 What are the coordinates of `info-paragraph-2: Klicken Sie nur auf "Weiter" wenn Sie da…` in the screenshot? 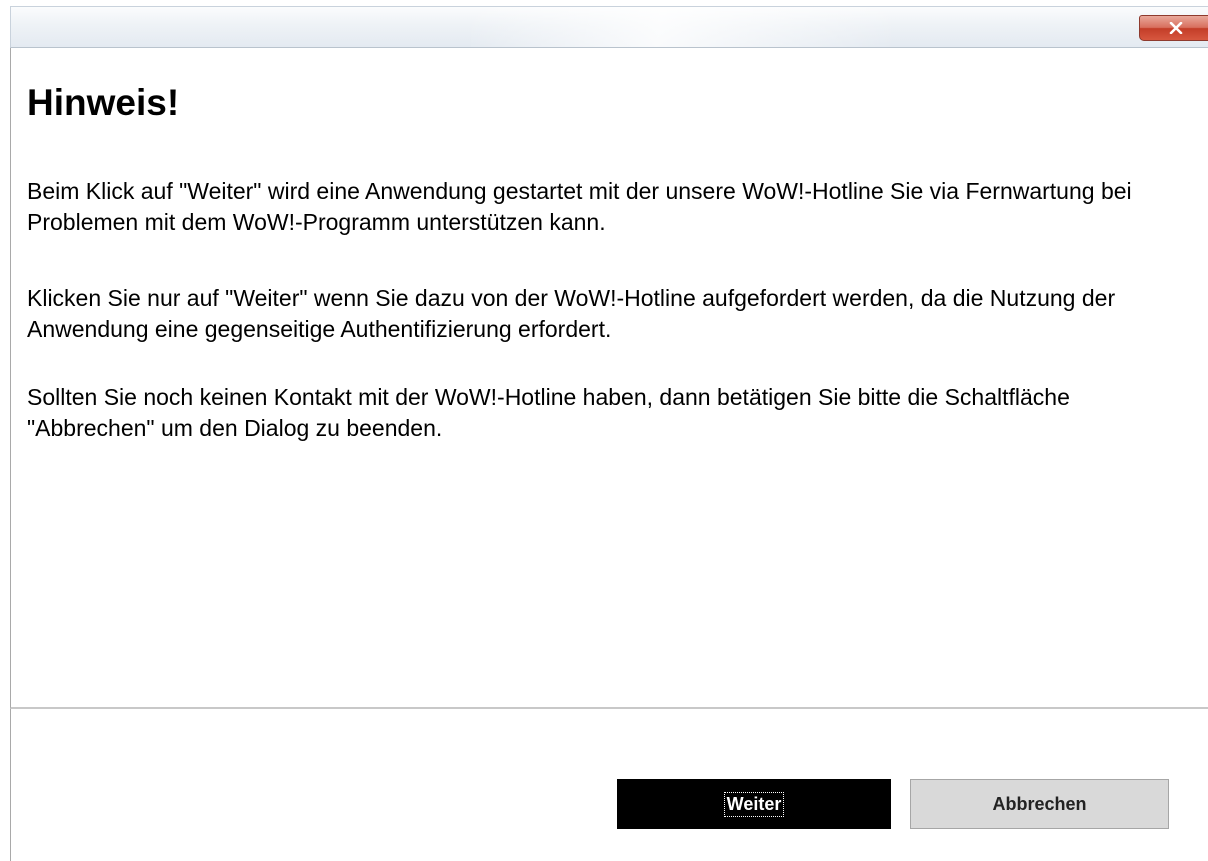 It's located at (571, 313).